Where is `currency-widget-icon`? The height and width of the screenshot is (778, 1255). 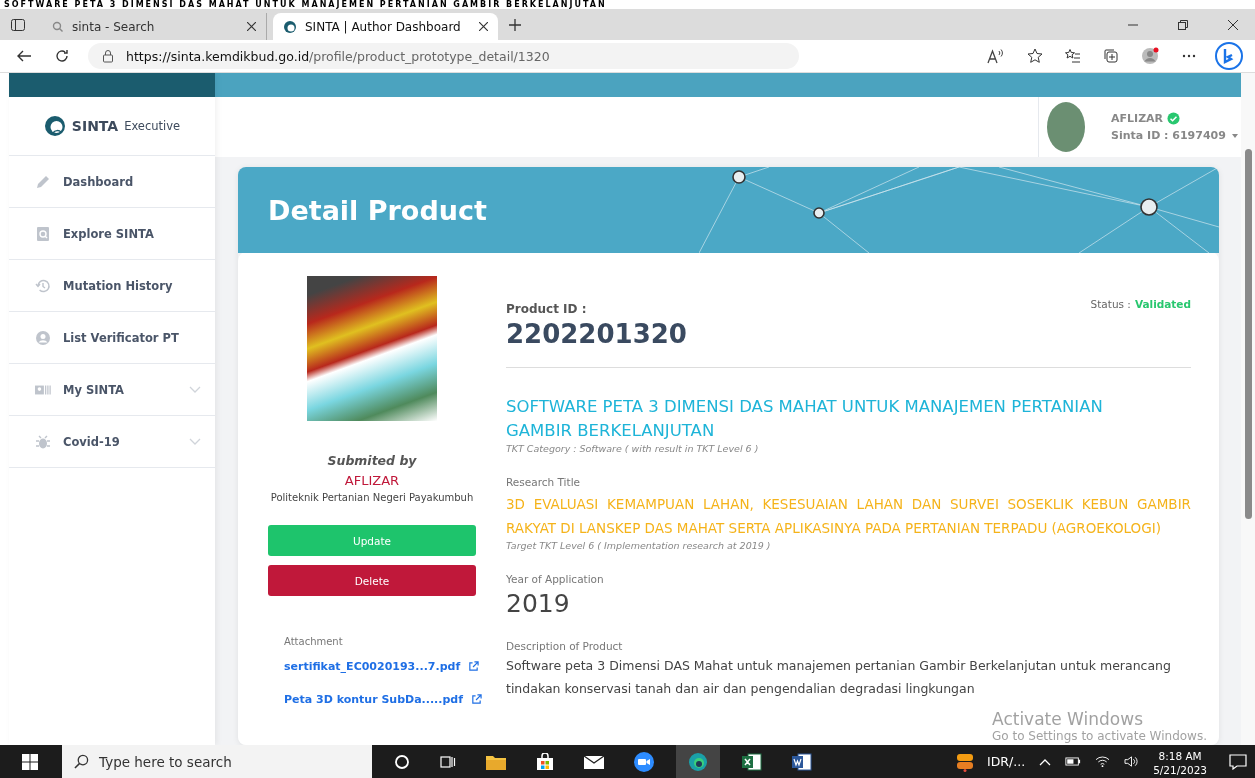
currency-widget-icon is located at coordinates (965, 761).